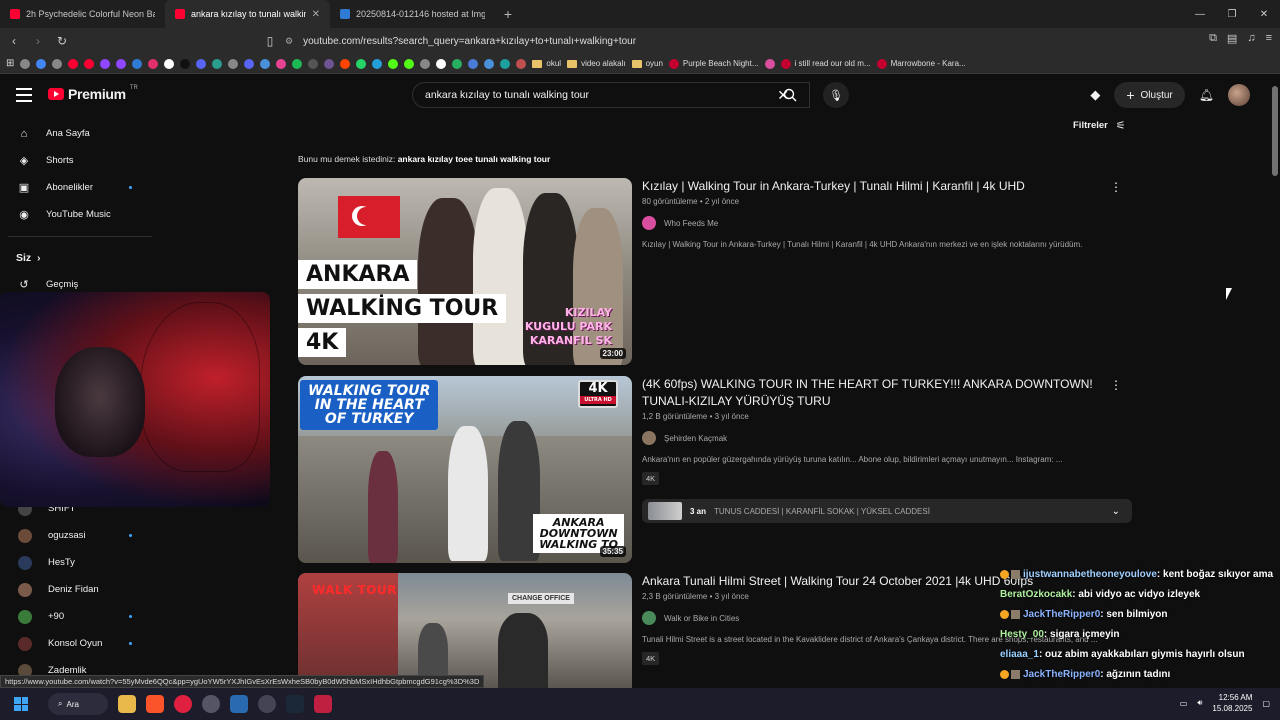  Describe the element at coordinates (465, 630) in the screenshot. I see `video-thumbnail: WALK TOUR CHANGE OFFICE` at that location.